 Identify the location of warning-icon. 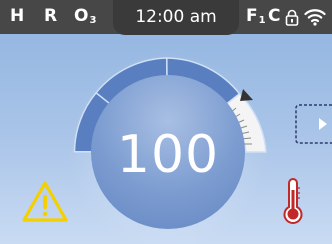
(45, 202).